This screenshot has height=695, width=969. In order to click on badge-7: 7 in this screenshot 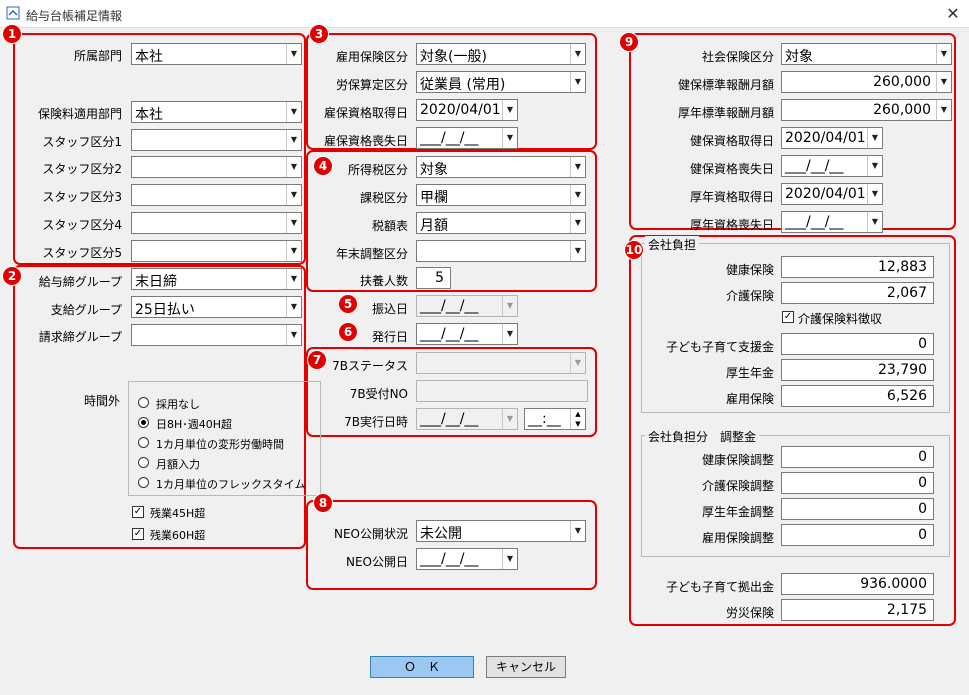, I will do `click(317, 360)`.